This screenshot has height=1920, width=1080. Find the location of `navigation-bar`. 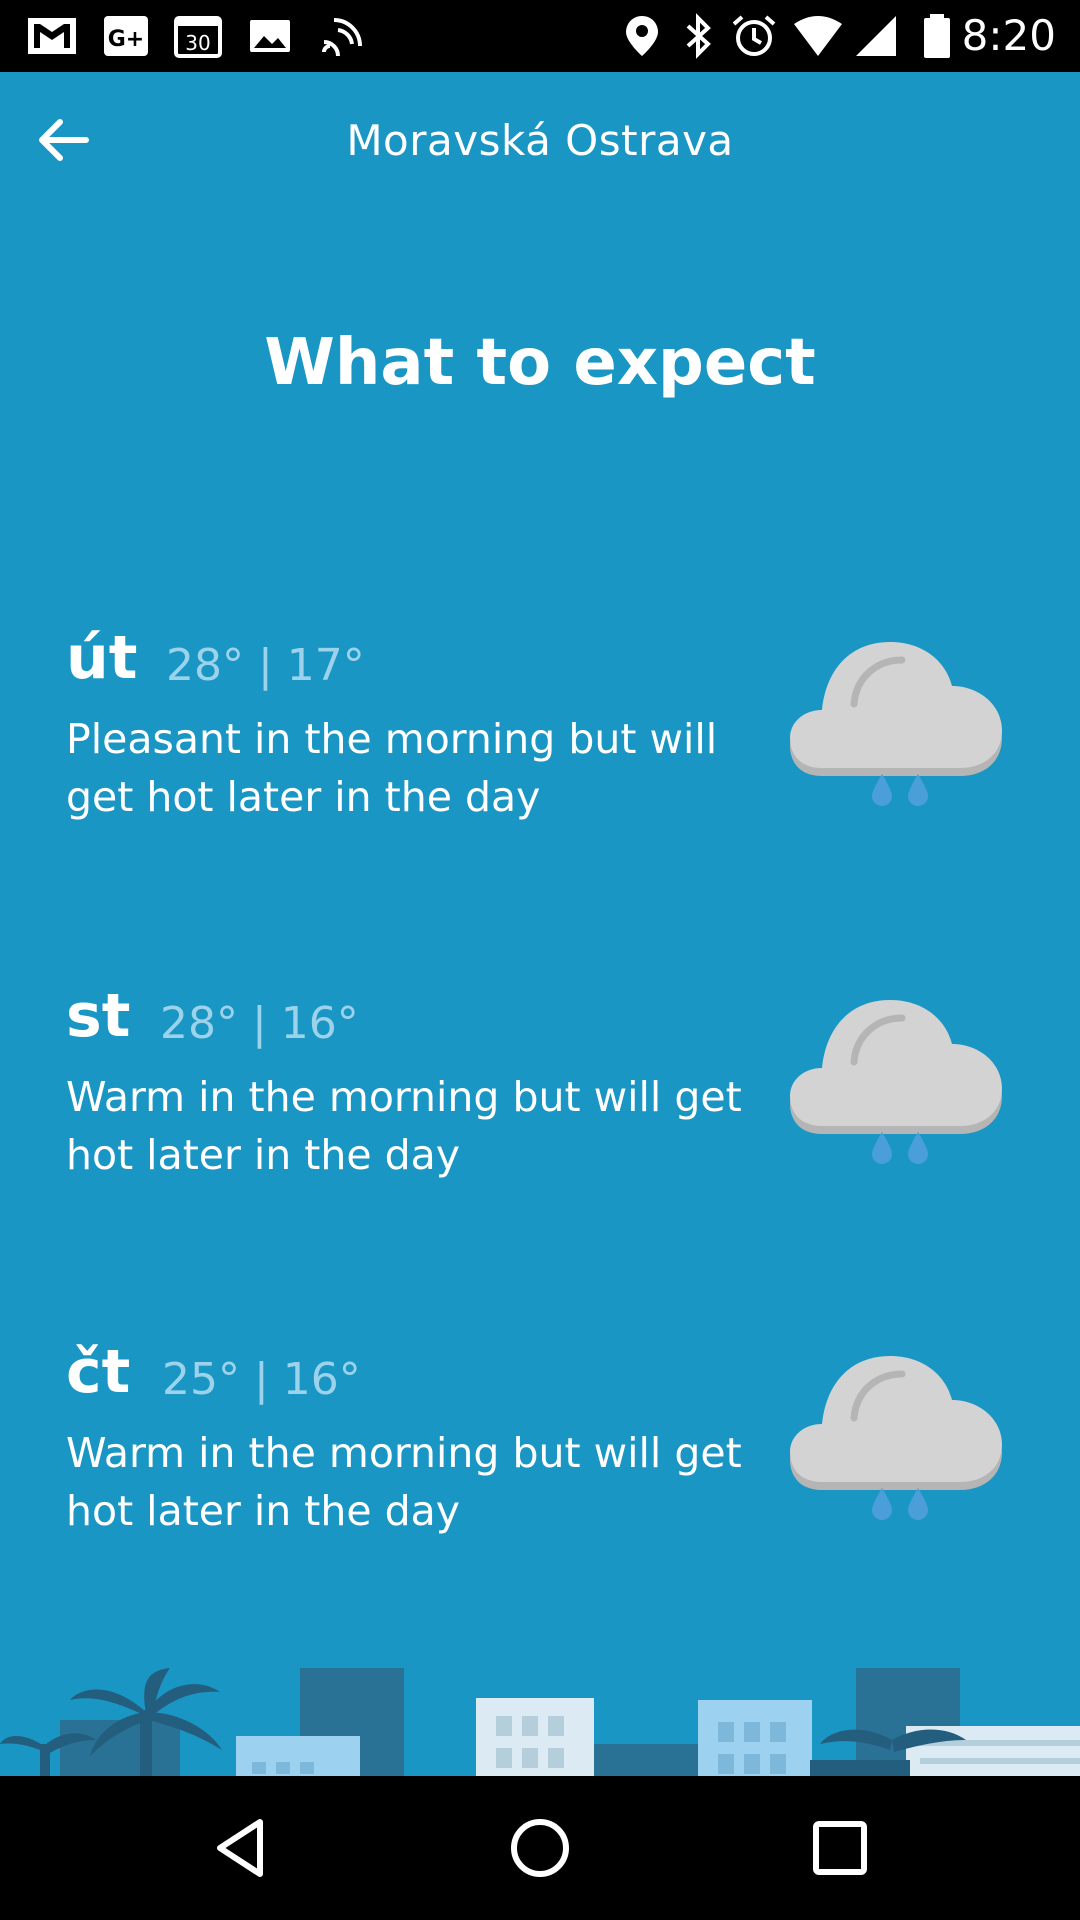

navigation-bar is located at coordinates (540, 1848).